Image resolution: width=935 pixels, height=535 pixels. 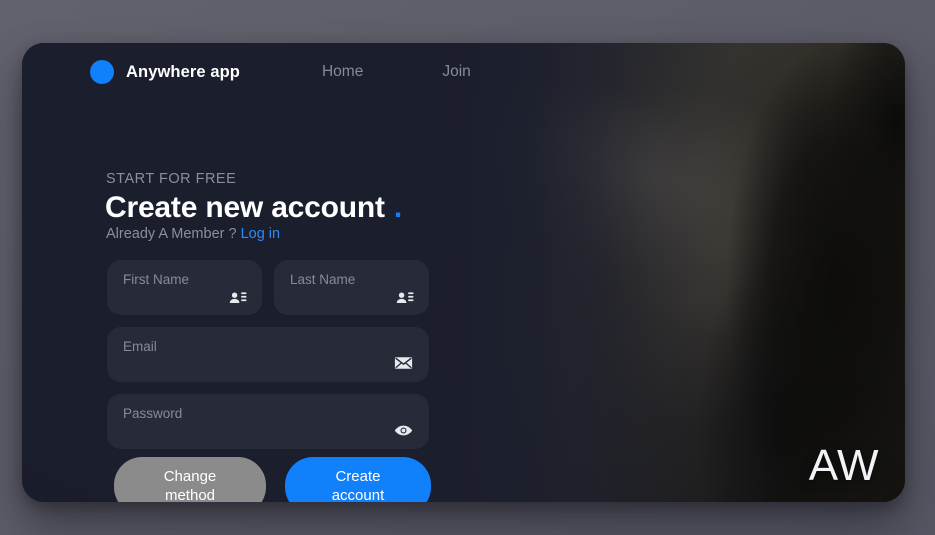 What do you see at coordinates (323, 279) in the screenshot?
I see `last-name-label: Last Name` at bounding box center [323, 279].